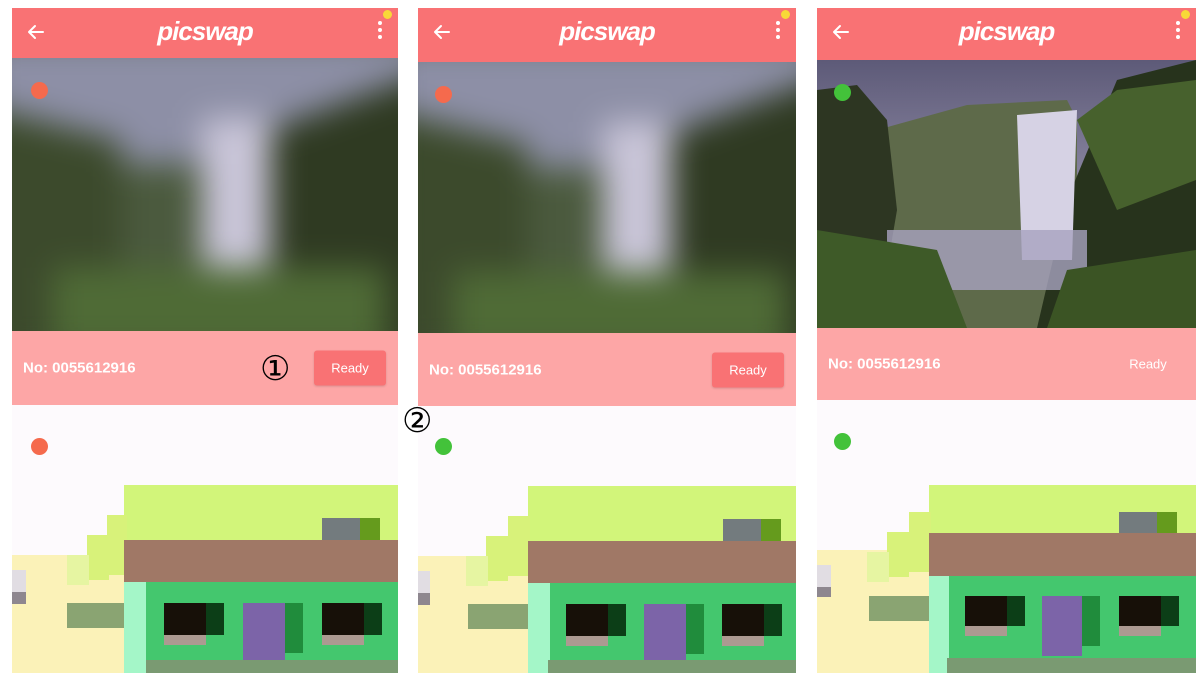 This screenshot has height=679, width=1204. Describe the element at coordinates (275, 369) in the screenshot. I see `annotation-marker-1: ①` at that location.